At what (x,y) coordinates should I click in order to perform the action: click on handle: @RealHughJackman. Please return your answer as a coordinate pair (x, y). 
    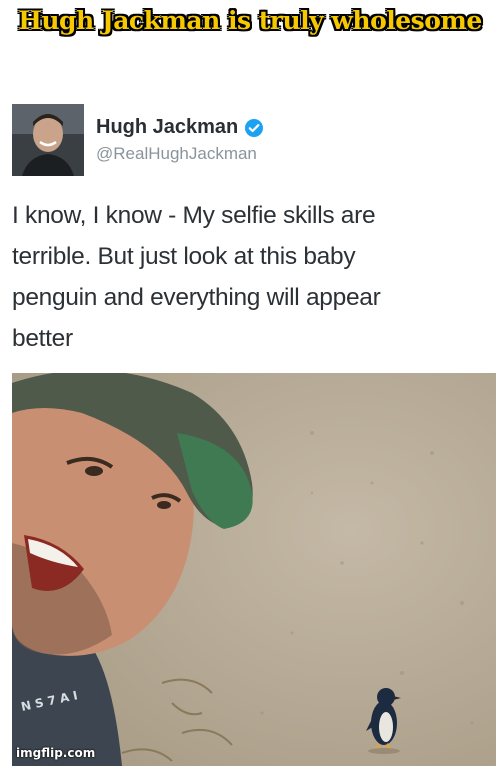
    Looking at the image, I should click on (180, 154).